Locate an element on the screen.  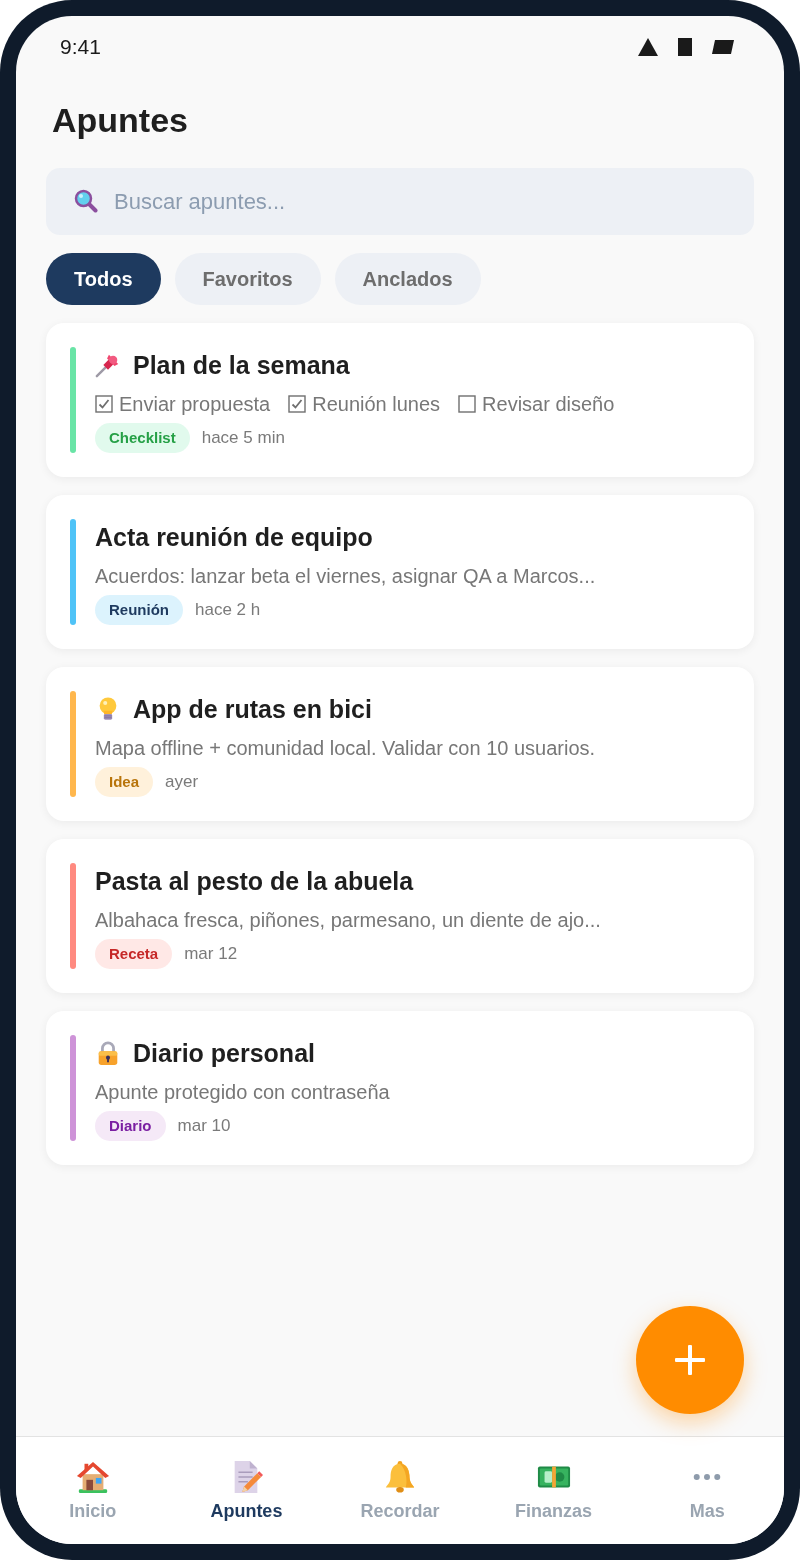
category-tag: Idea is located at coordinates (124, 782).